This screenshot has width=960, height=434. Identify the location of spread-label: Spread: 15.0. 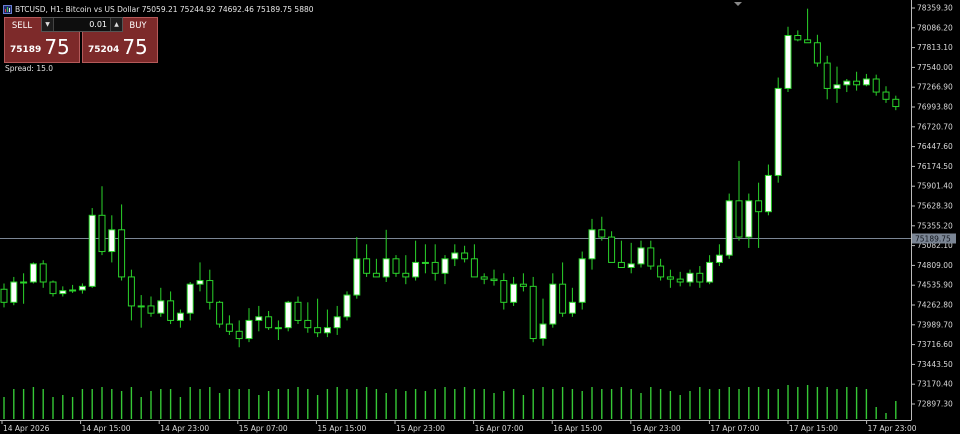
(29, 68).